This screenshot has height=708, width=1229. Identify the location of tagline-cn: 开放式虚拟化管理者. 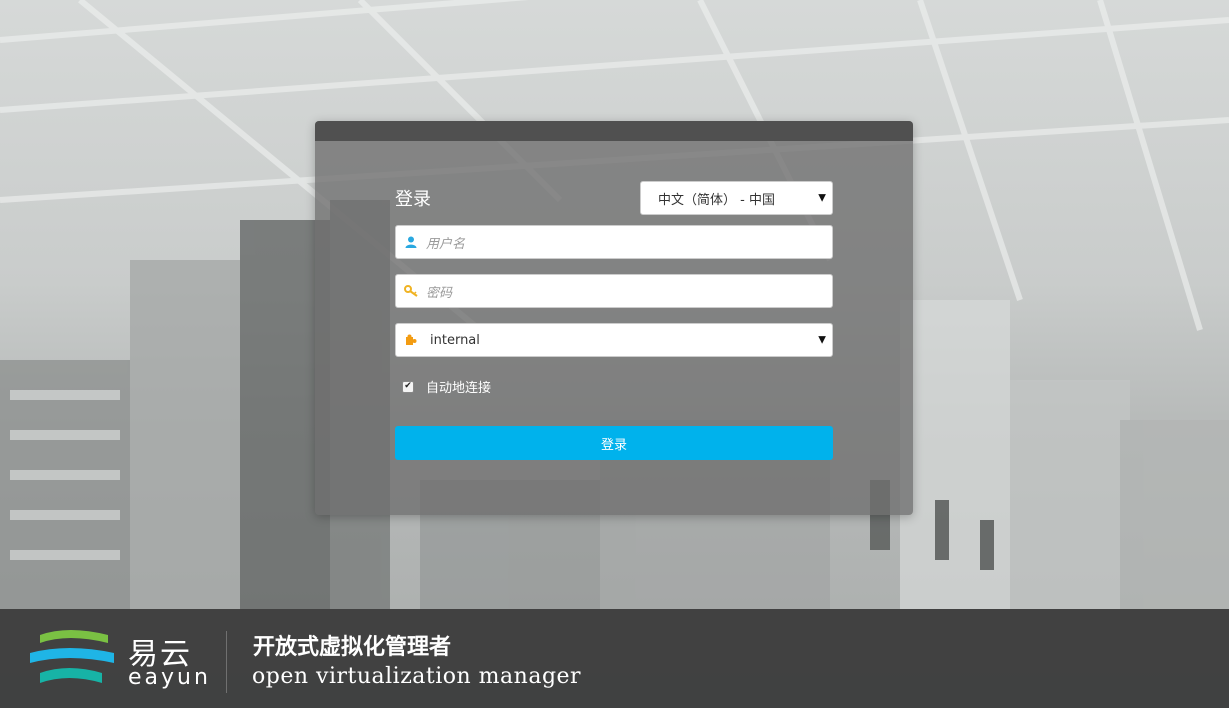
(352, 647).